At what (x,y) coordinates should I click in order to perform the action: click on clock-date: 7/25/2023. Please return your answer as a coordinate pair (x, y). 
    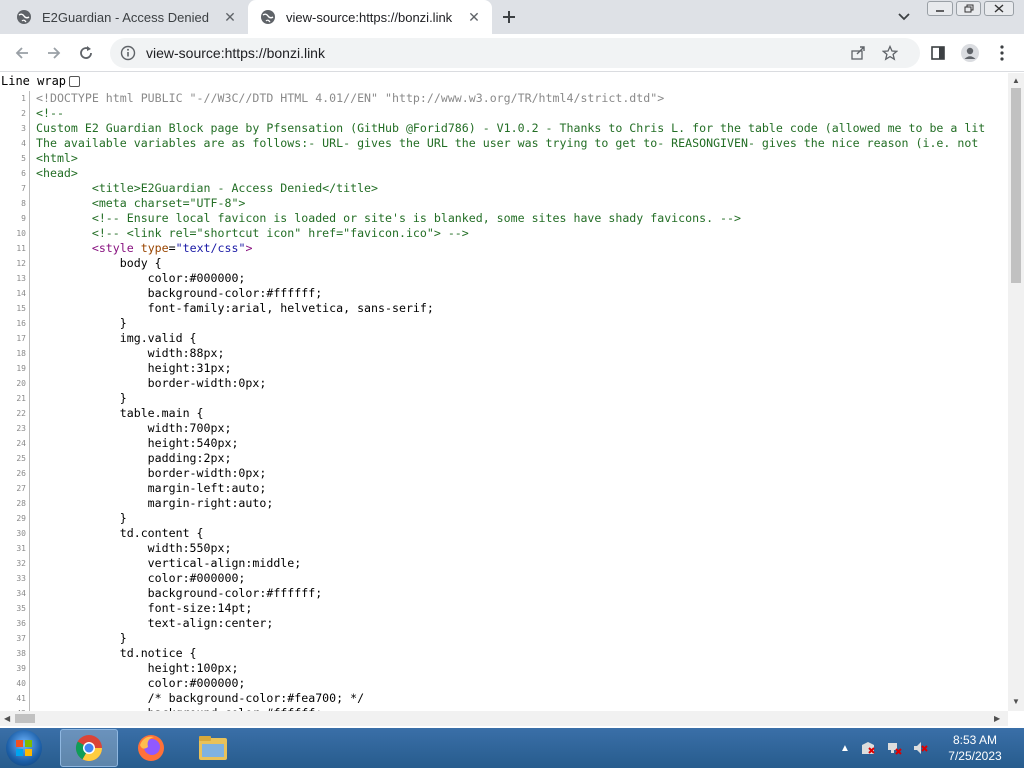
    Looking at the image, I should click on (975, 756).